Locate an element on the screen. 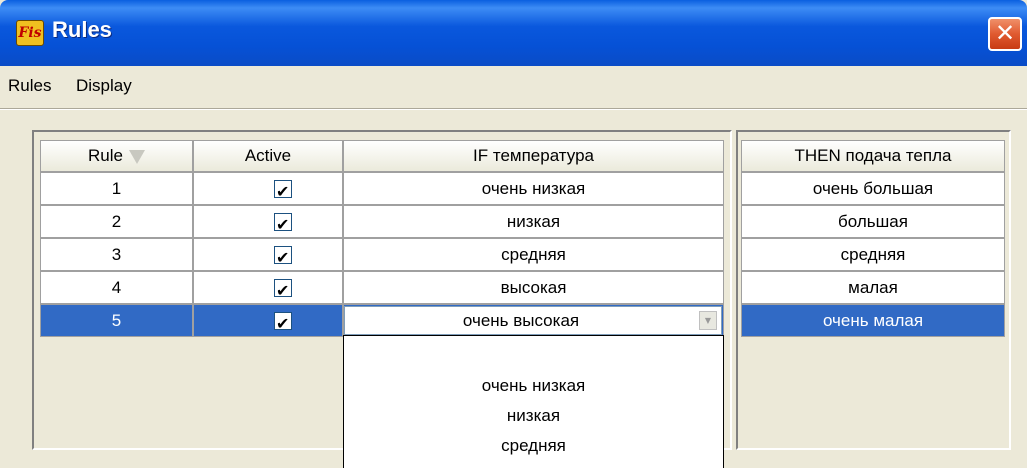 The image size is (1027, 468). active-cell-selected is located at coordinates (268, 322).